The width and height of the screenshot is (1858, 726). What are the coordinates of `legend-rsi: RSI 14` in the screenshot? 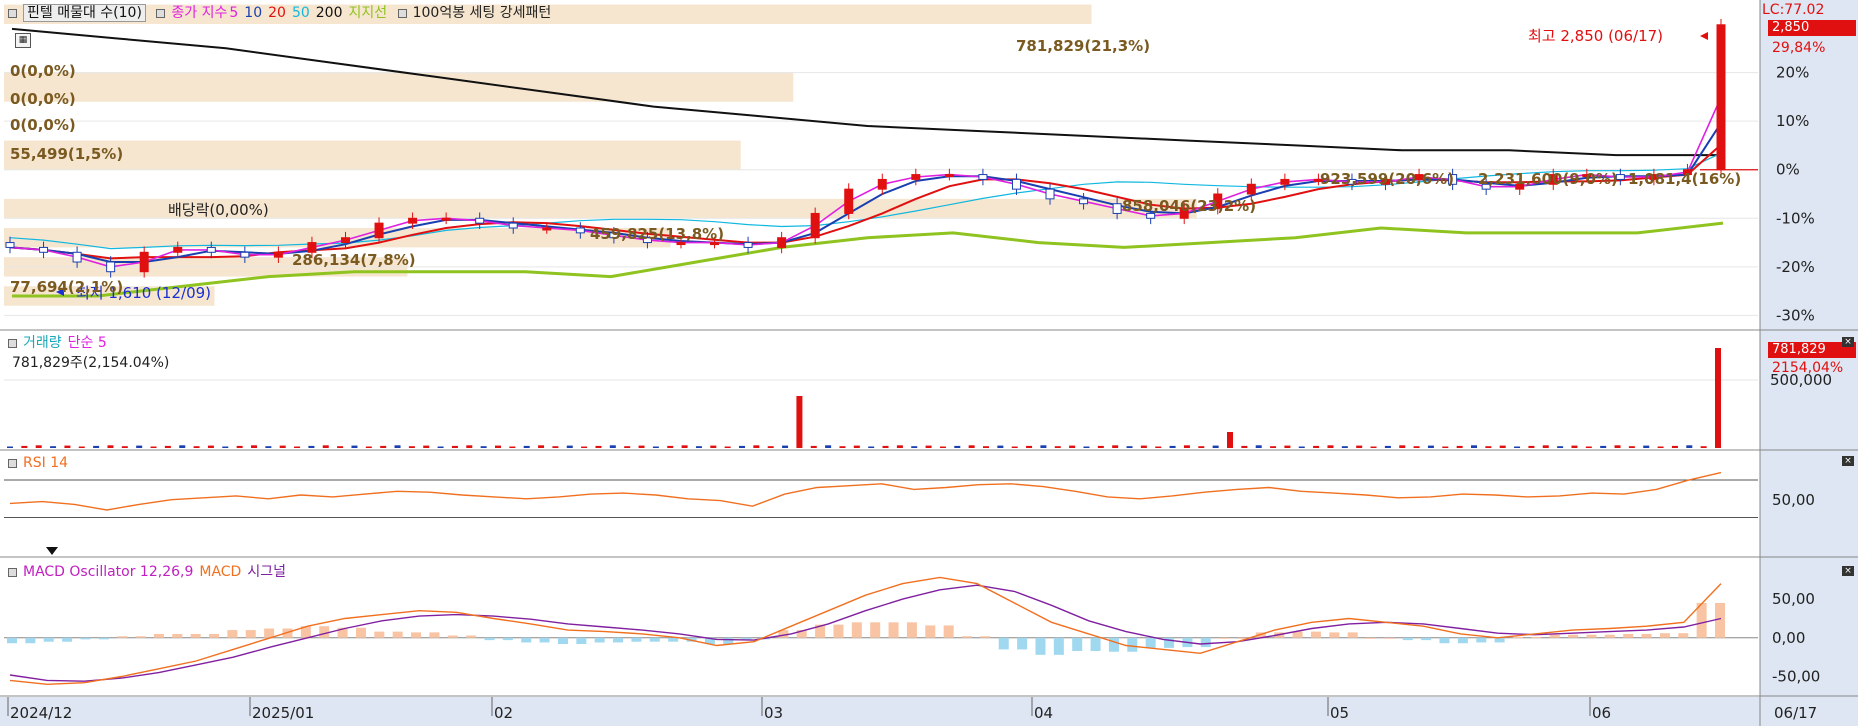 It's located at (45, 463).